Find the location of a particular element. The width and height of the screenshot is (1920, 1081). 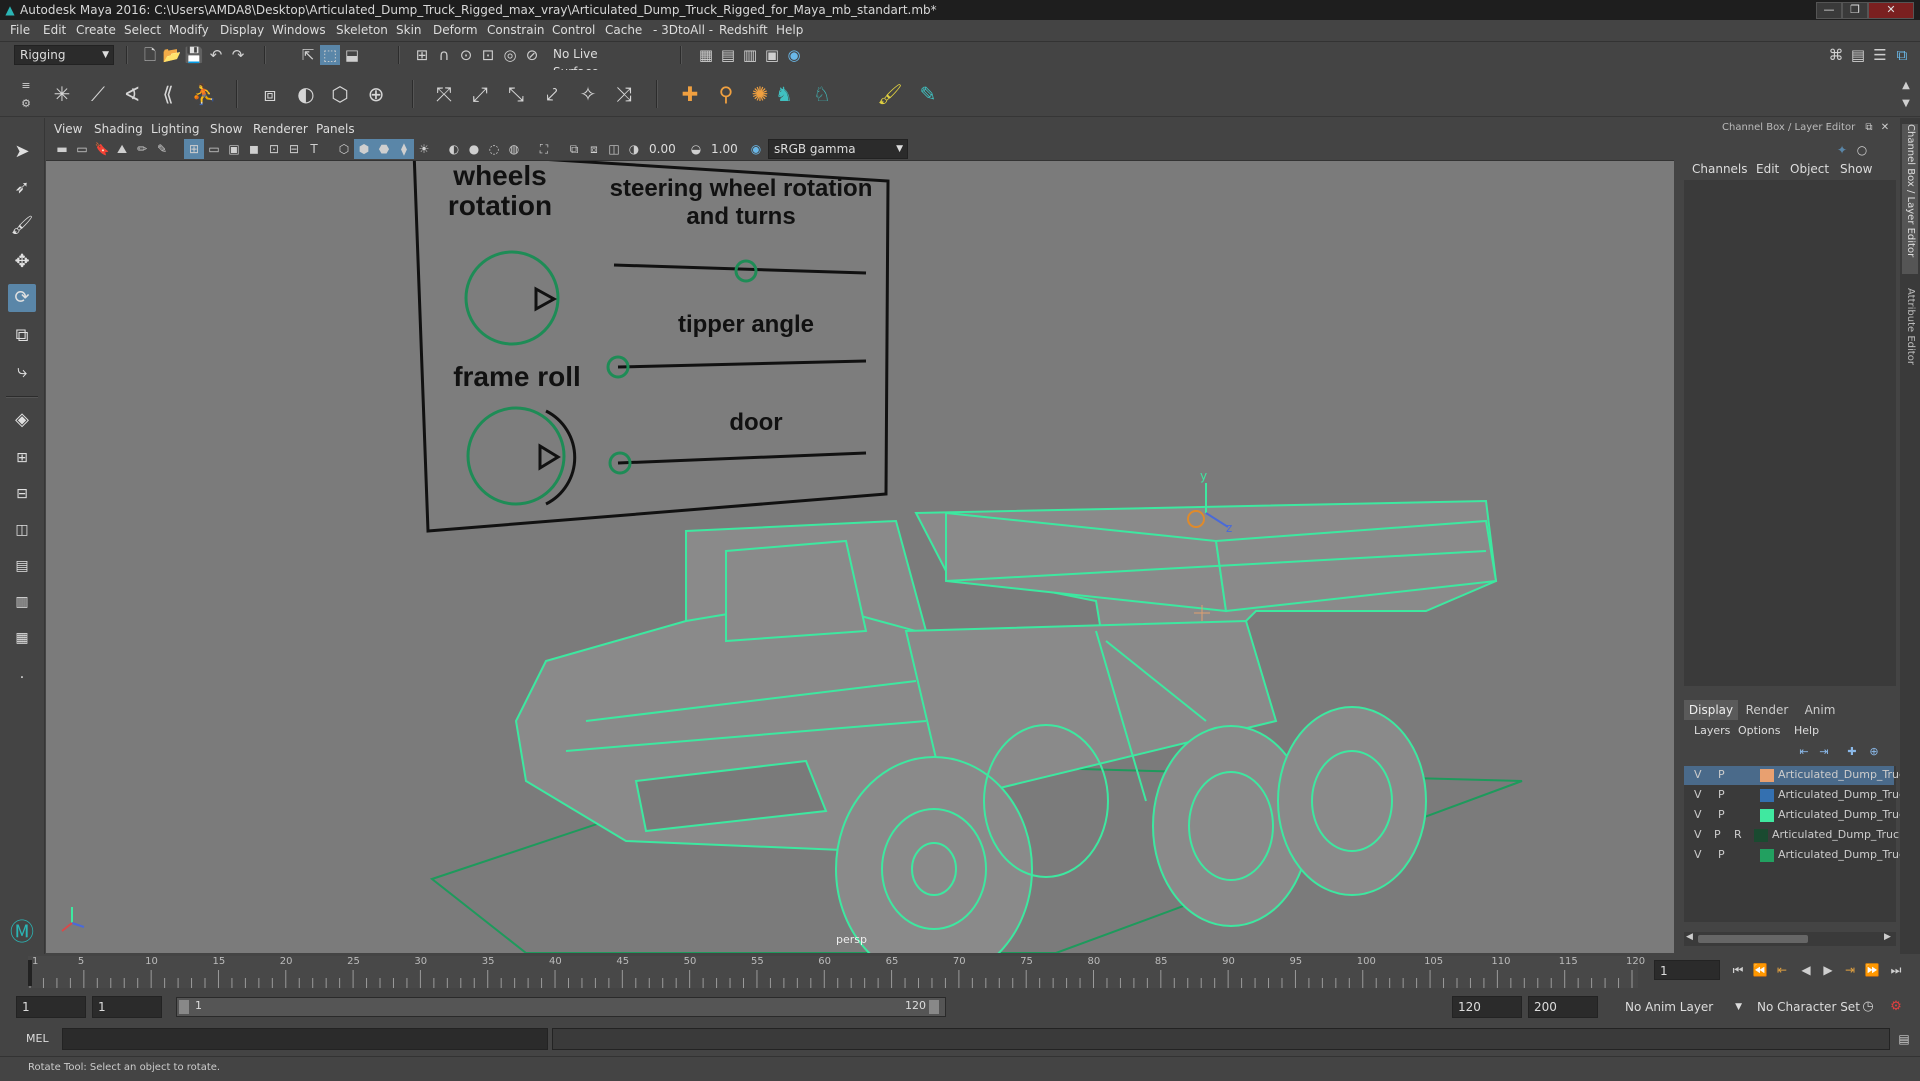

channel-show-menu: Show is located at coordinates (1856, 169).